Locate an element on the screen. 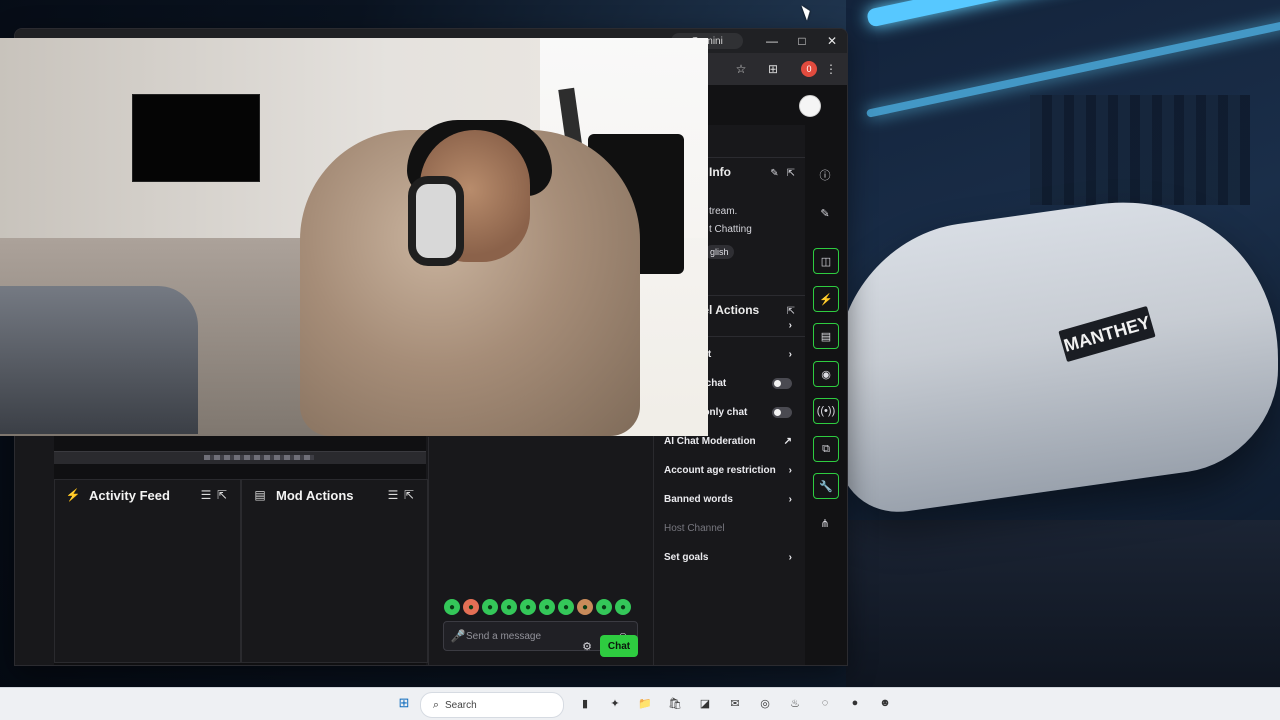 The width and height of the screenshot is (1280, 720). headphones is located at coordinates (436, 221).